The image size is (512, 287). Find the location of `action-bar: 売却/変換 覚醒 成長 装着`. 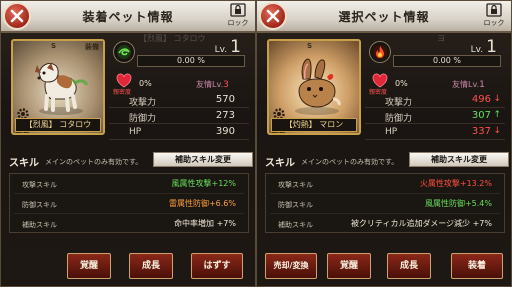

action-bar: 売却/変換 覚醒 成長 装着 is located at coordinates (384, 265).